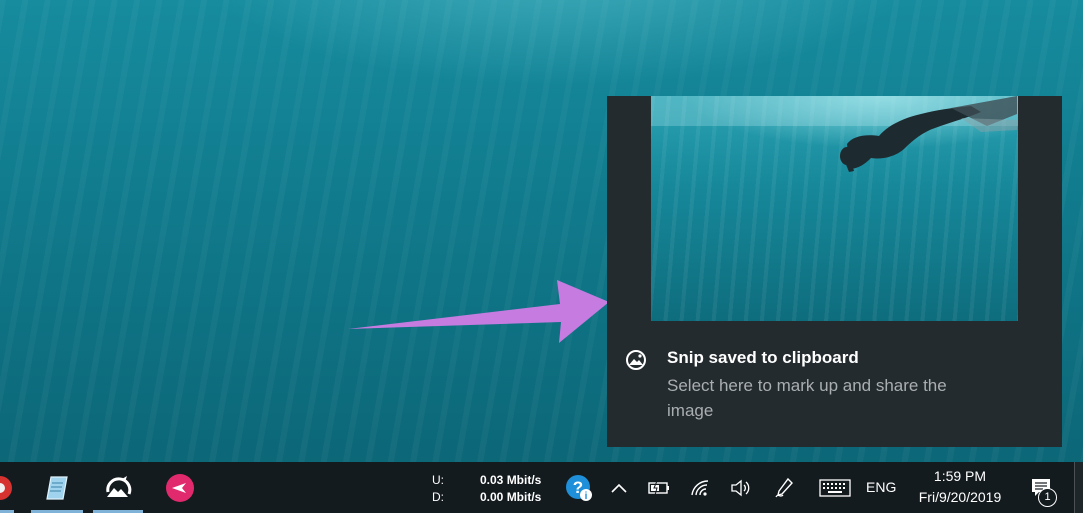  What do you see at coordinates (834, 208) in the screenshot?
I see `snip-thumbnail` at bounding box center [834, 208].